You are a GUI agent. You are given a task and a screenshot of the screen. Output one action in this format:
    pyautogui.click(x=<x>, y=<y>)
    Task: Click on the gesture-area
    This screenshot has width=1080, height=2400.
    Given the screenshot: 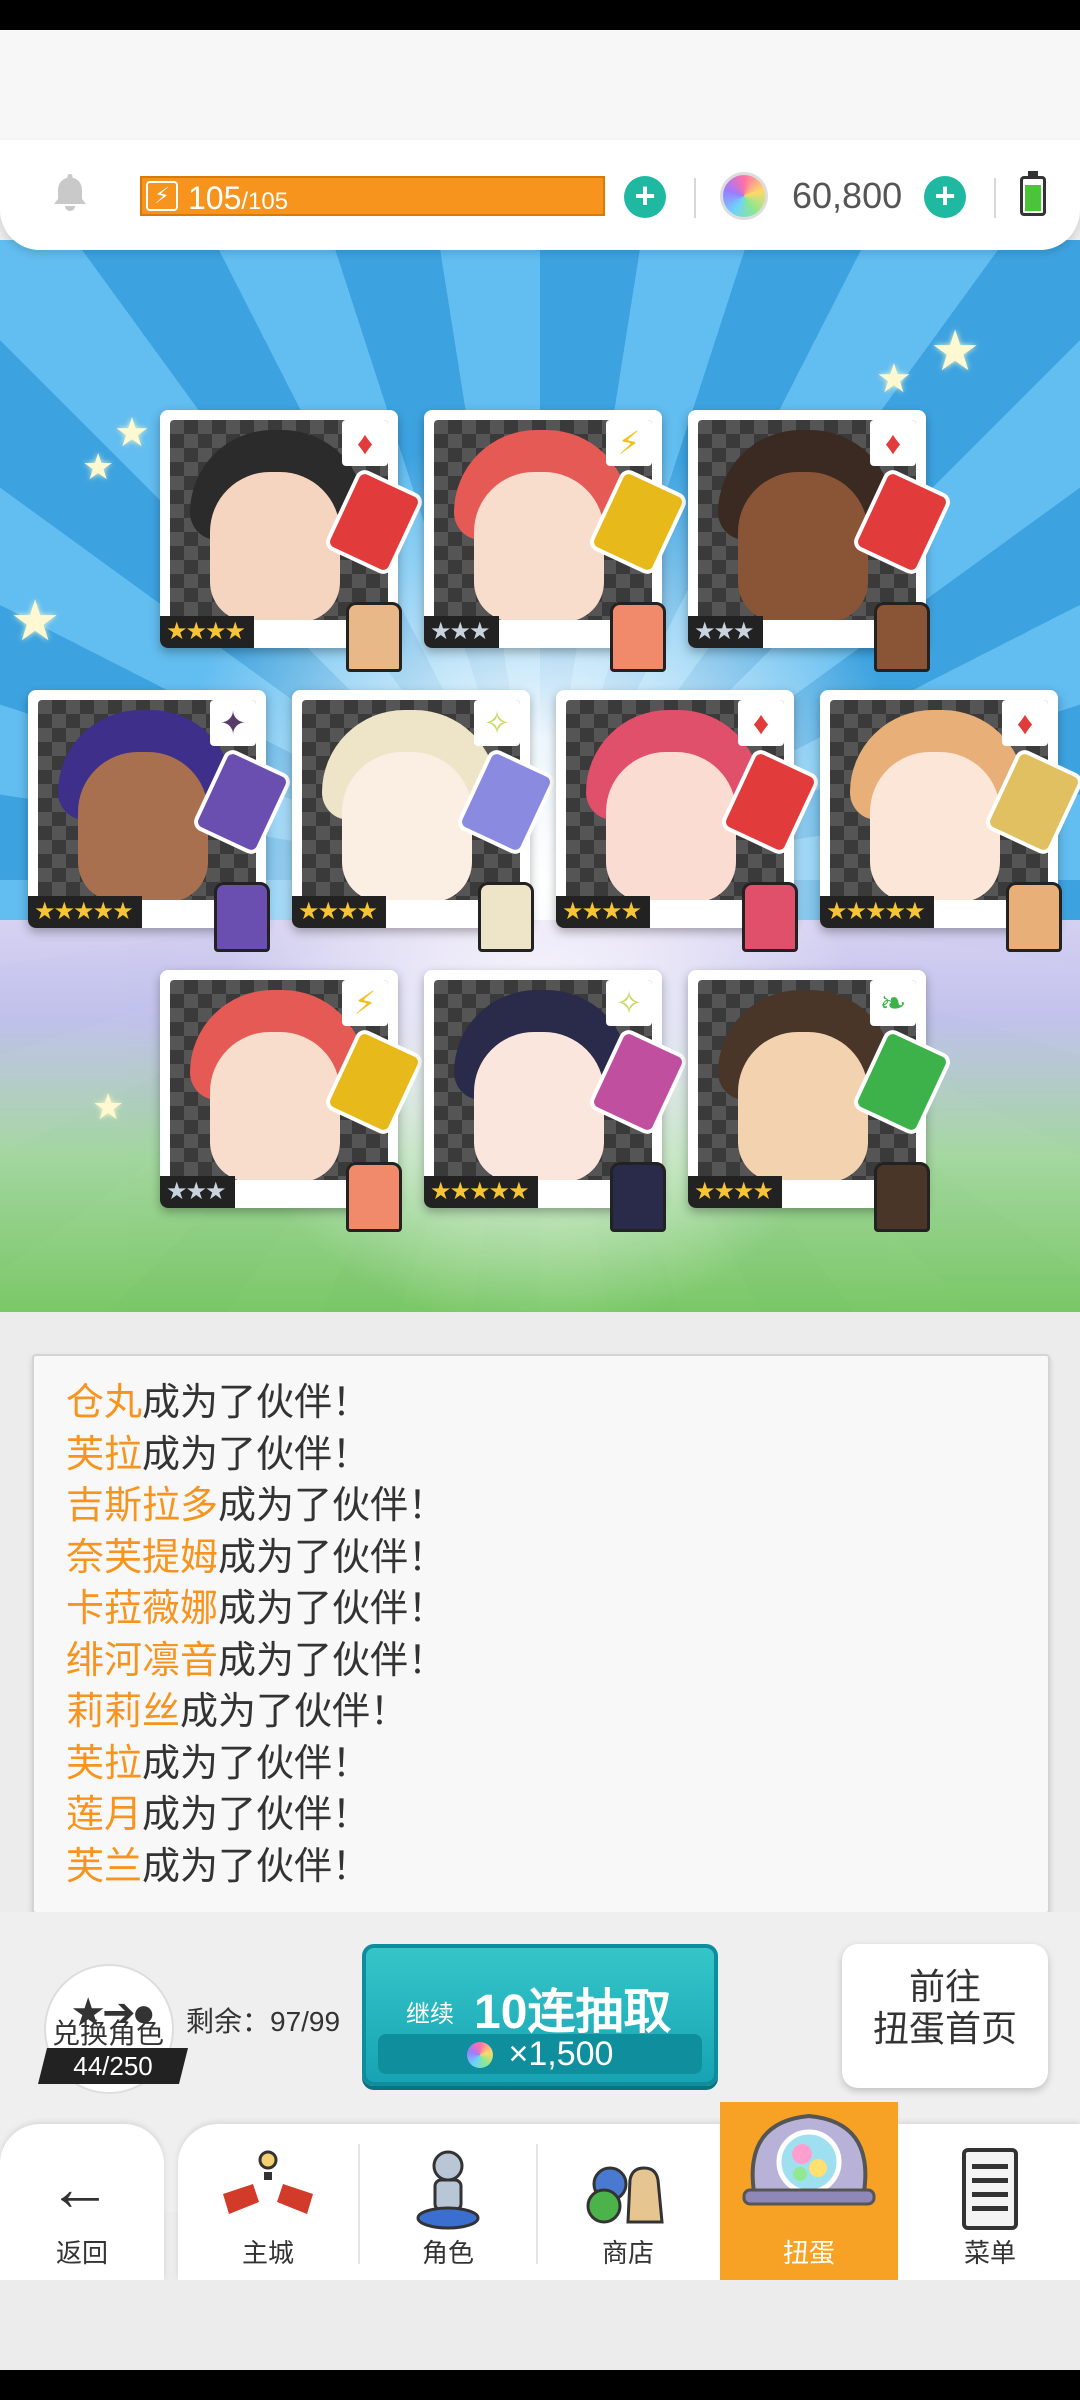 What is the action you would take?
    pyautogui.click(x=540, y=2325)
    